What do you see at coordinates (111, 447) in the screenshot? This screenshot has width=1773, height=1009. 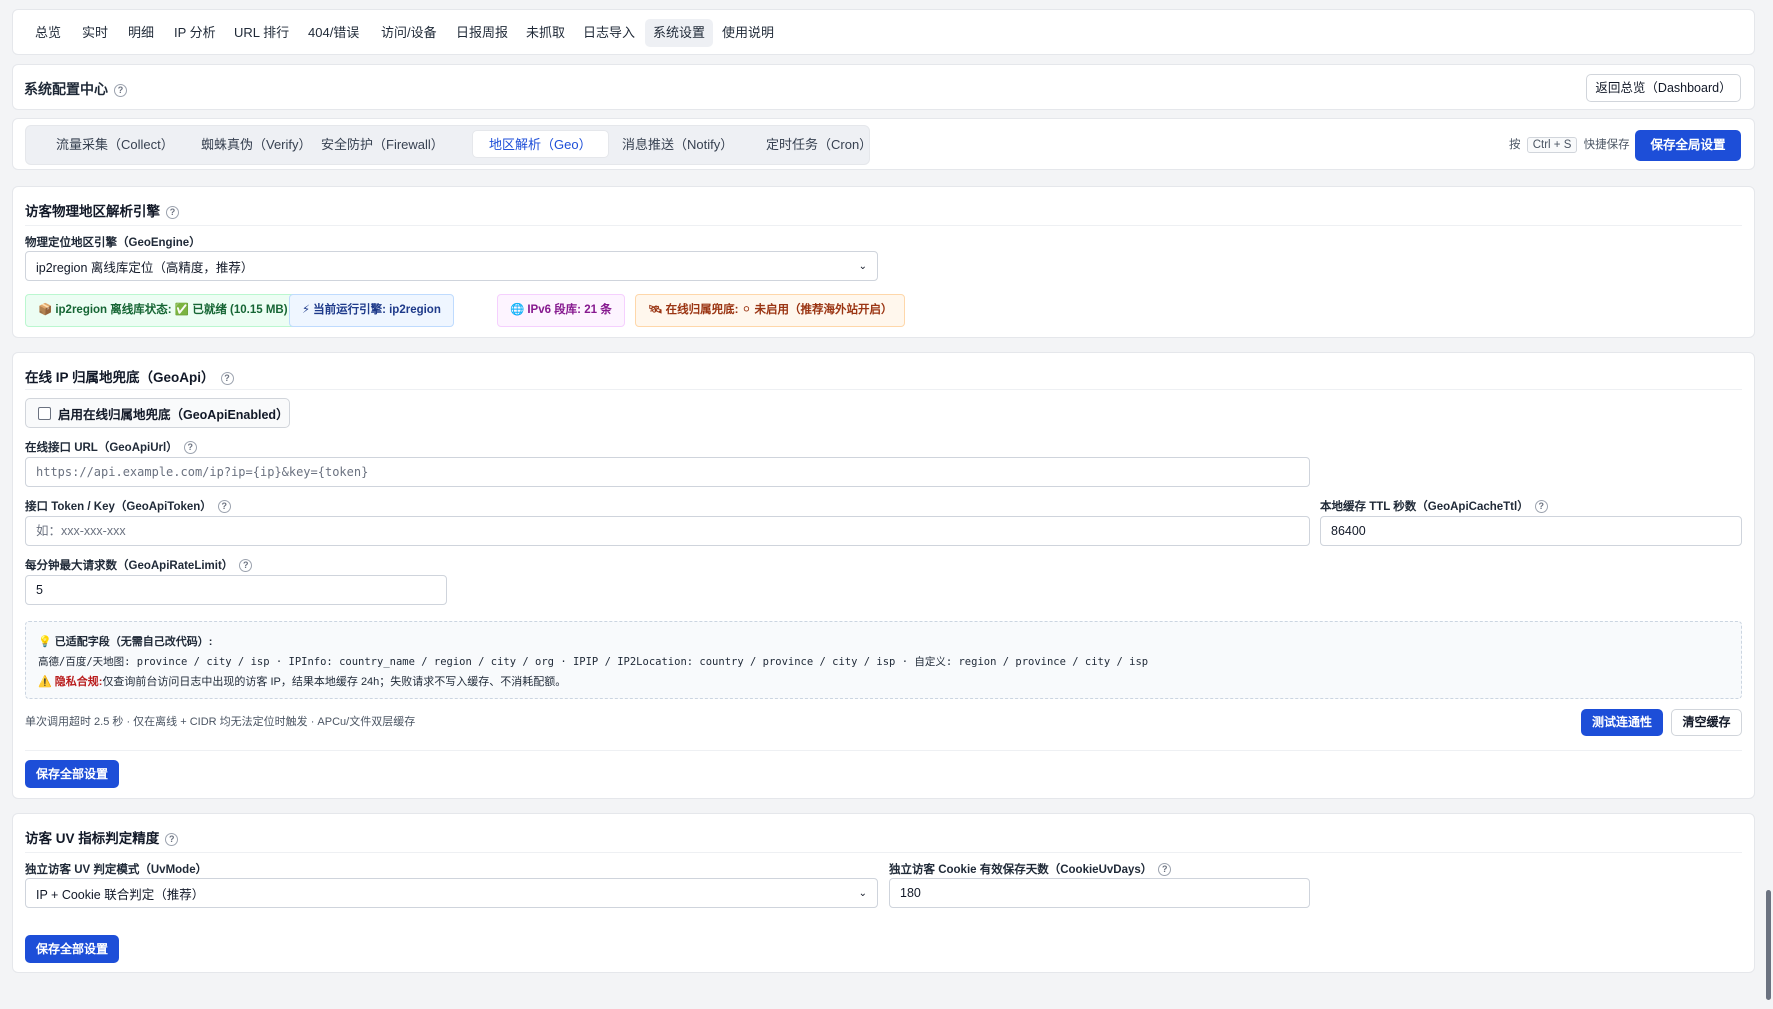 I see `geo-api-url-label: 在线接口 URL（GeoApiUrl）?` at bounding box center [111, 447].